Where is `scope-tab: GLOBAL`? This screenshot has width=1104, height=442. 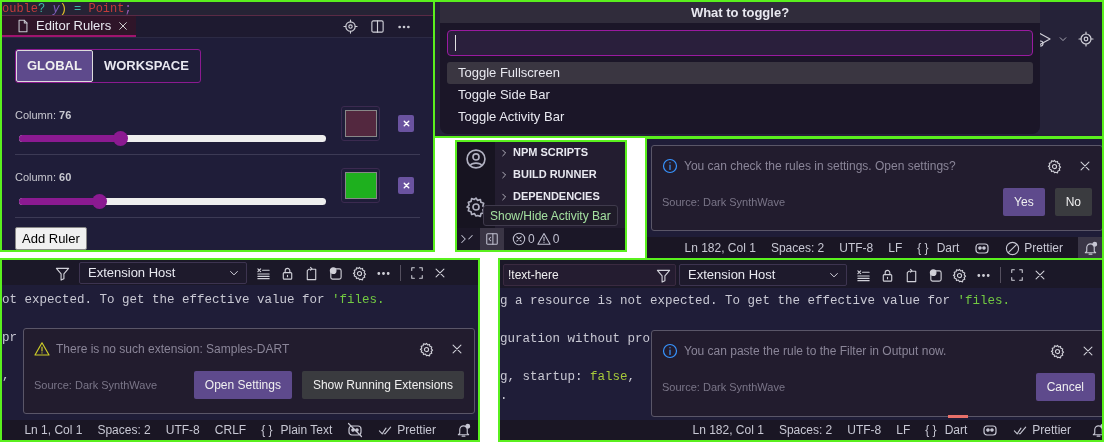 scope-tab: GLOBAL is located at coordinates (54, 66).